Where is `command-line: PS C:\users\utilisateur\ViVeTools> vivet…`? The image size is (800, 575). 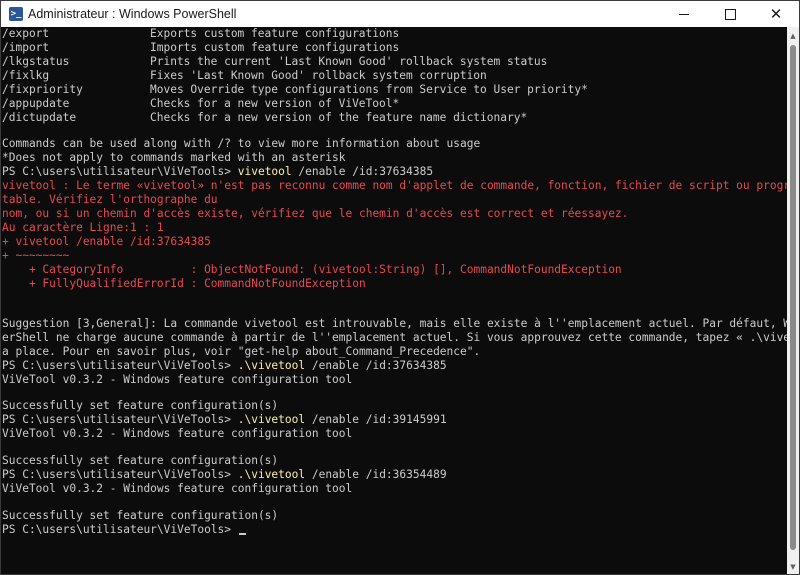
command-line: PS C:\users\utilisateur\ViVeTools> vivet… is located at coordinates (217, 172).